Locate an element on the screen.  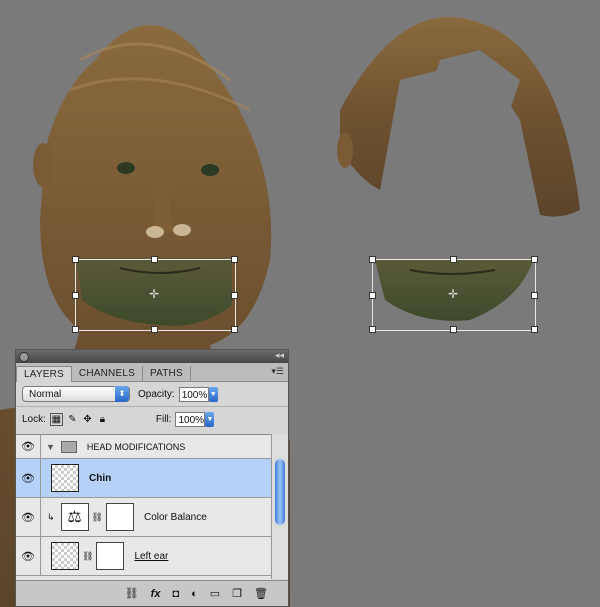
tab-layers: LAYERS is located at coordinates (44, 374).